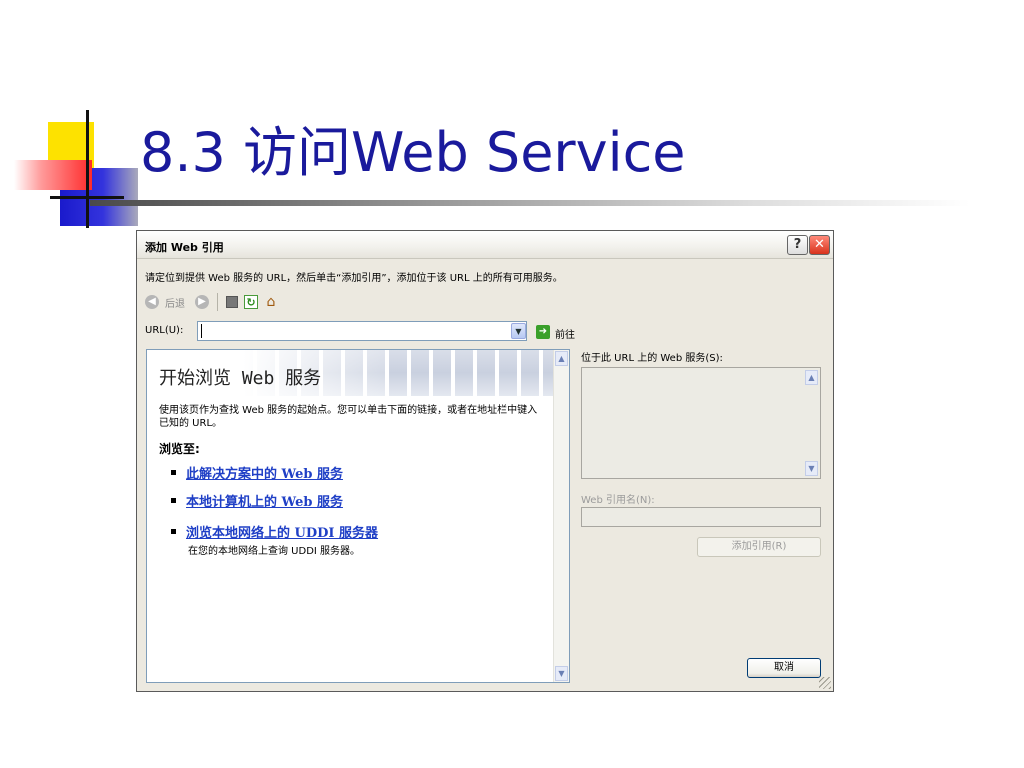 The image size is (1024, 768). What do you see at coordinates (179, 449) in the screenshot?
I see `browse-to-label: 浏览至:` at bounding box center [179, 449].